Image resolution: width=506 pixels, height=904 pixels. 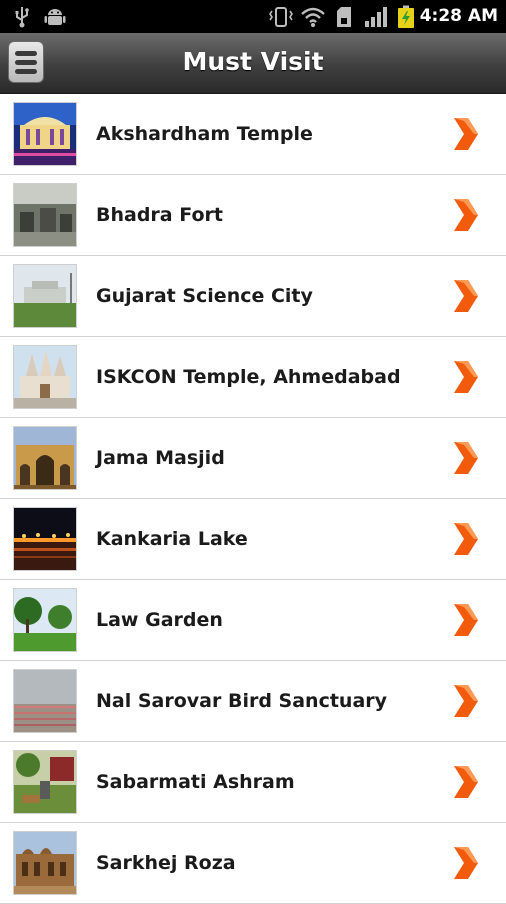 I want to click on usb-icon, so click(x=22, y=16).